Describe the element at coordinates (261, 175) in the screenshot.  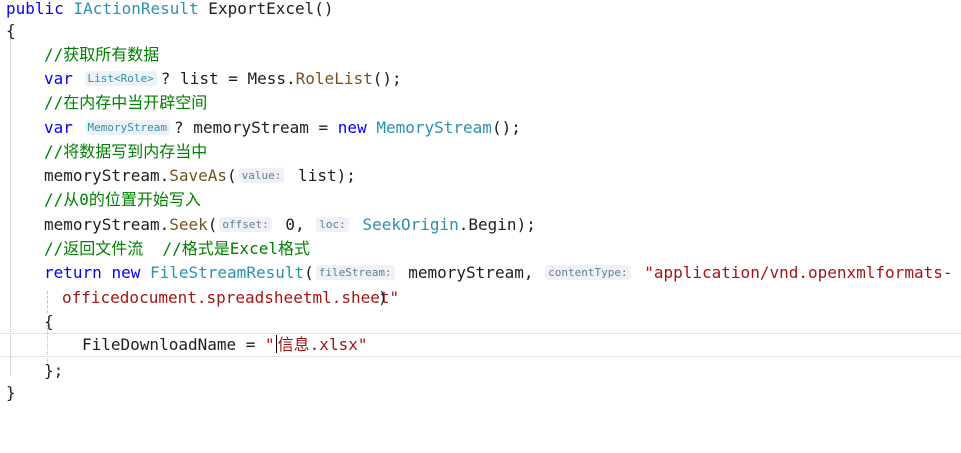
I see `inlay-hint-value: value:` at that location.